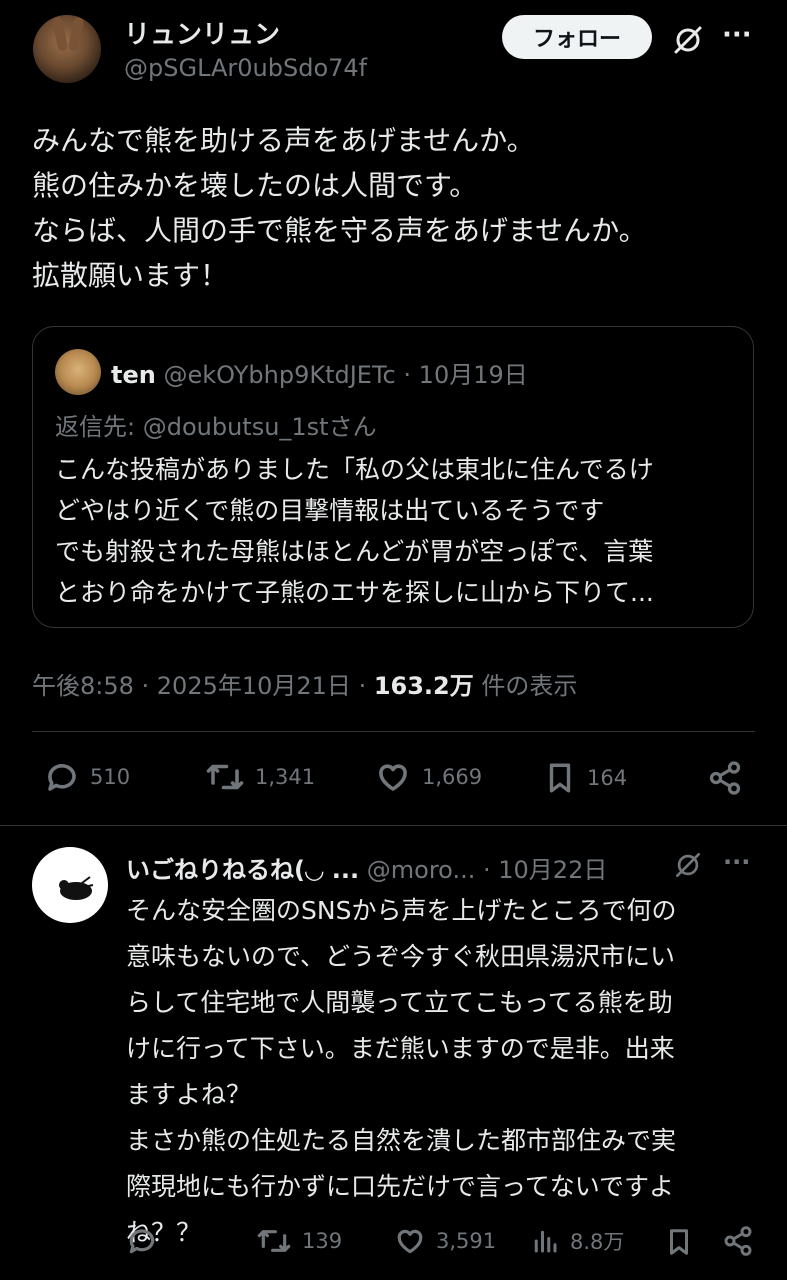  What do you see at coordinates (552, 870) in the screenshot?
I see `reply-date: 10月22日` at bounding box center [552, 870].